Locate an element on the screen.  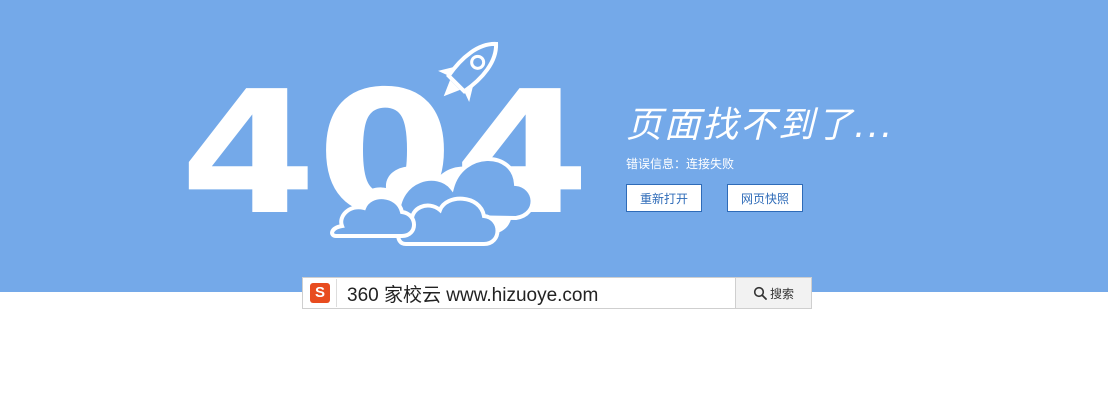
search-engine-logo: S is located at coordinates (320, 293).